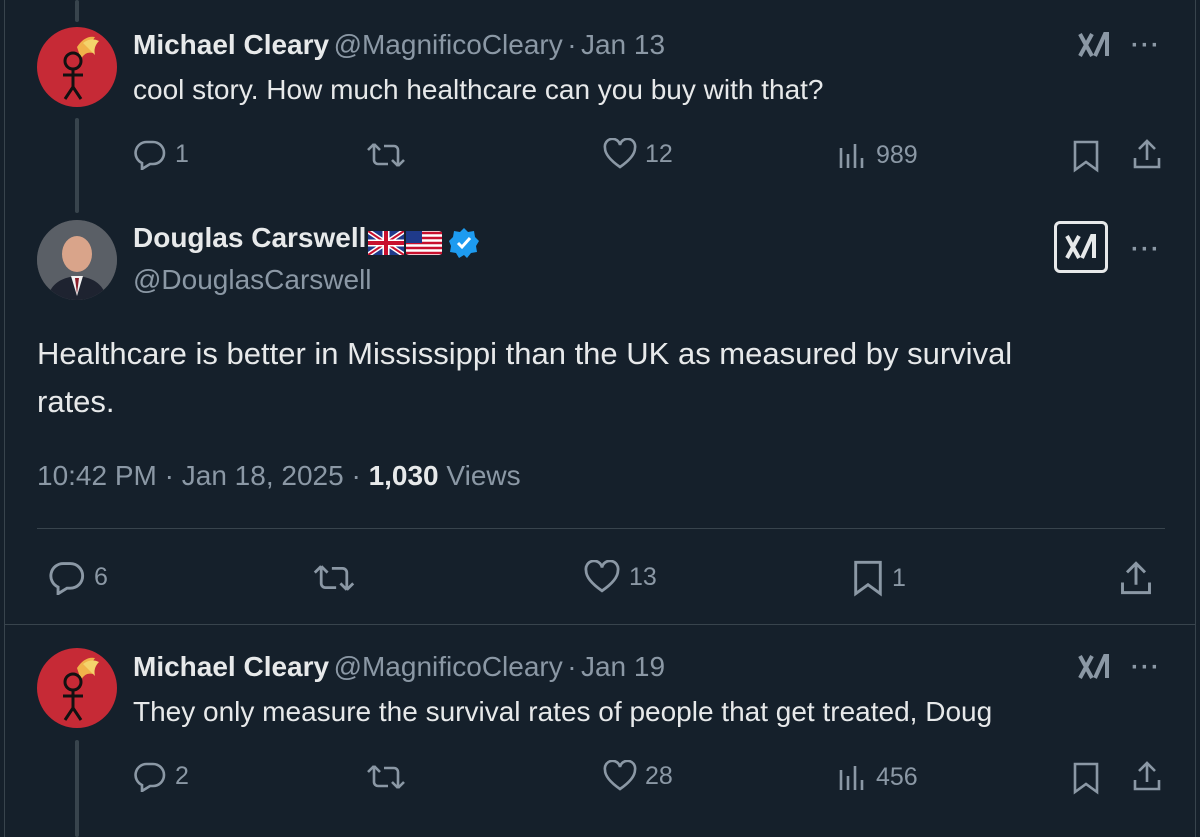 The width and height of the screenshot is (1200, 837). I want to click on like-button: 13, so click(620, 577).